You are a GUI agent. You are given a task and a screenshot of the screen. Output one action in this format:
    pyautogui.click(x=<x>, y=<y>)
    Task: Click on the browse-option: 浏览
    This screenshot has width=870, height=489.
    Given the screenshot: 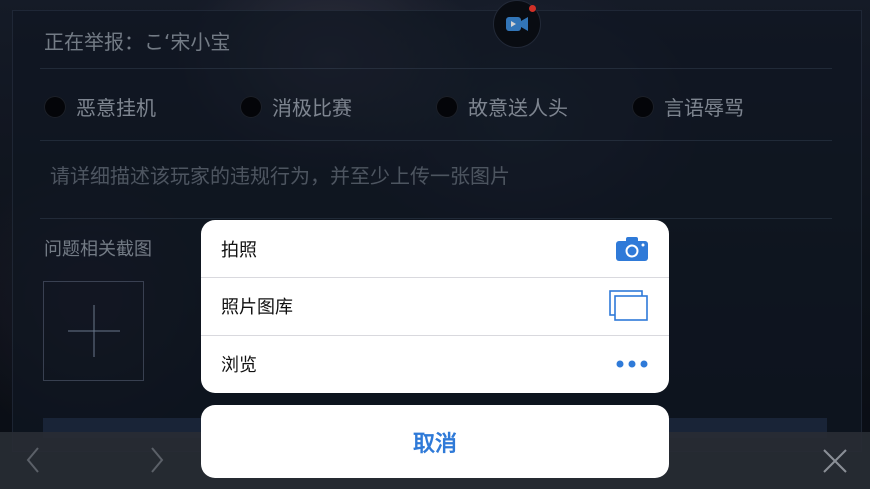 What is the action you would take?
    pyautogui.click(x=435, y=363)
    